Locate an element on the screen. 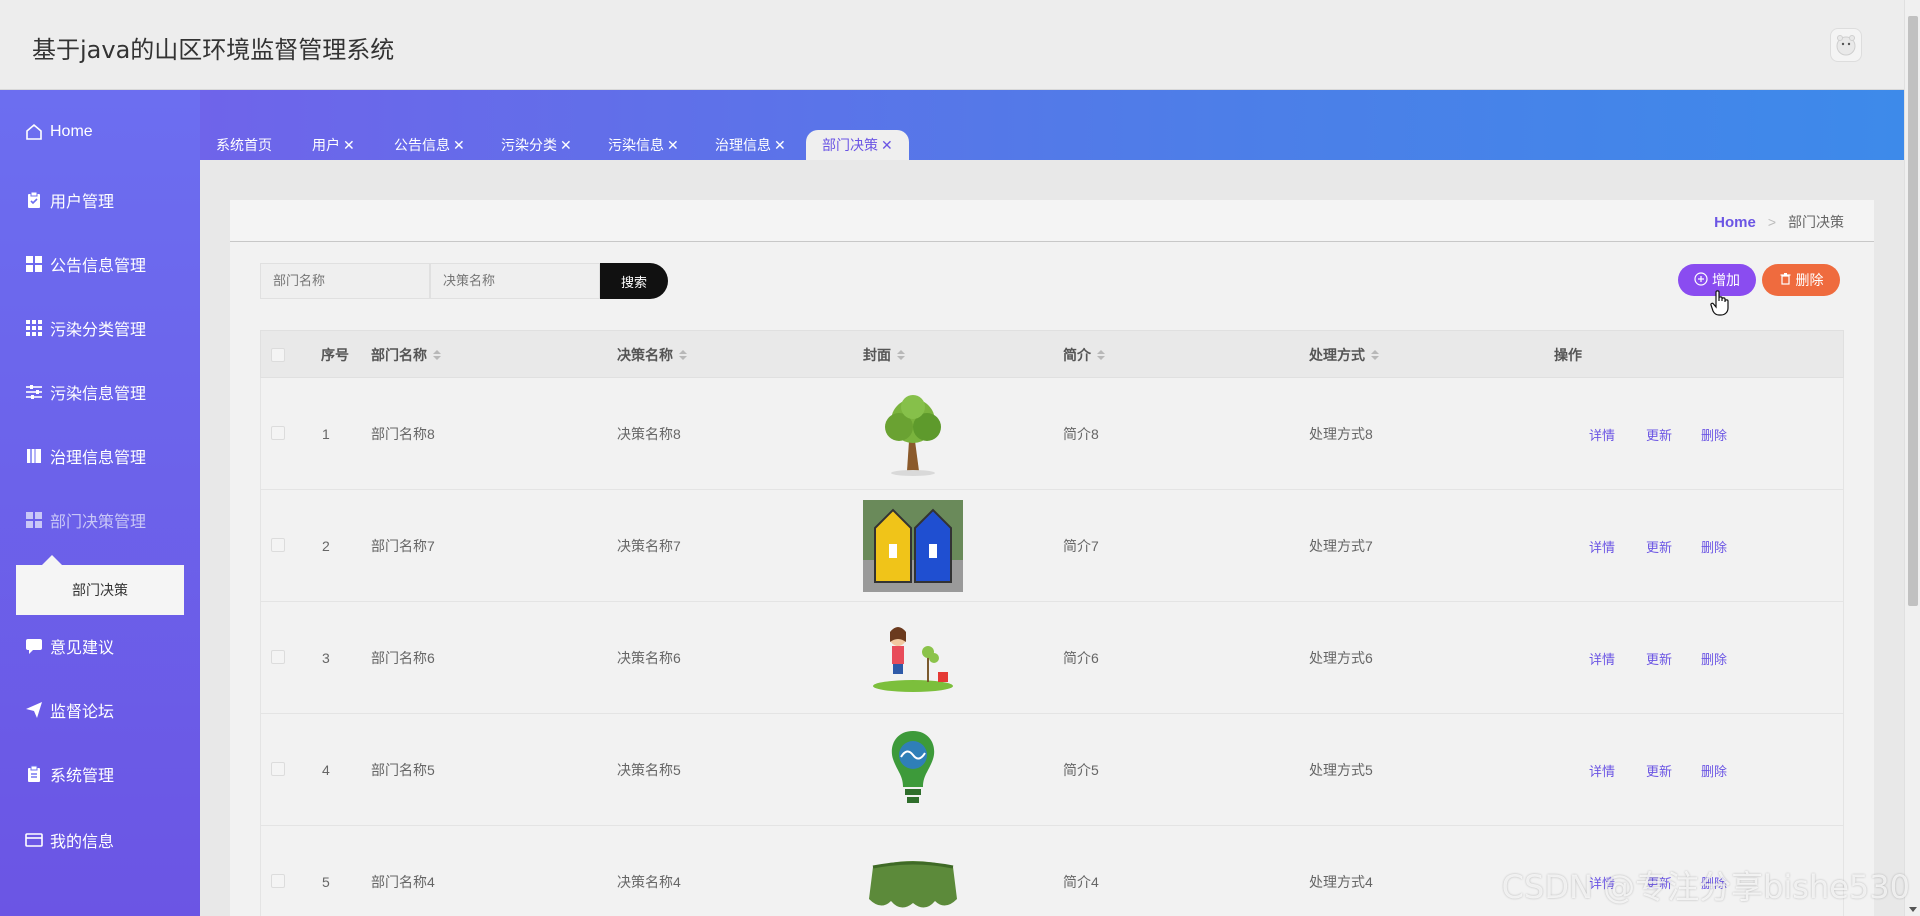 The image size is (1920, 916). cell-dept: 部门名称8 is located at coordinates (403, 434).